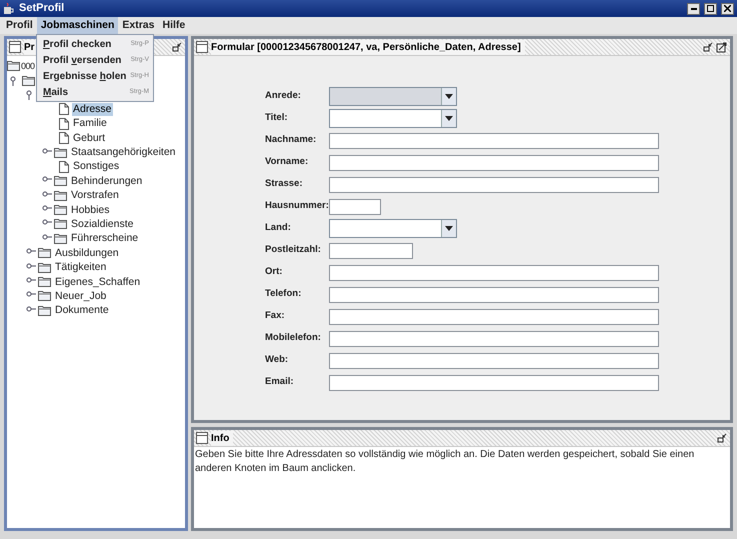 The height and width of the screenshot is (539, 737). Describe the element at coordinates (284, 184) in the screenshot. I see `field-label: Strasse:` at that location.